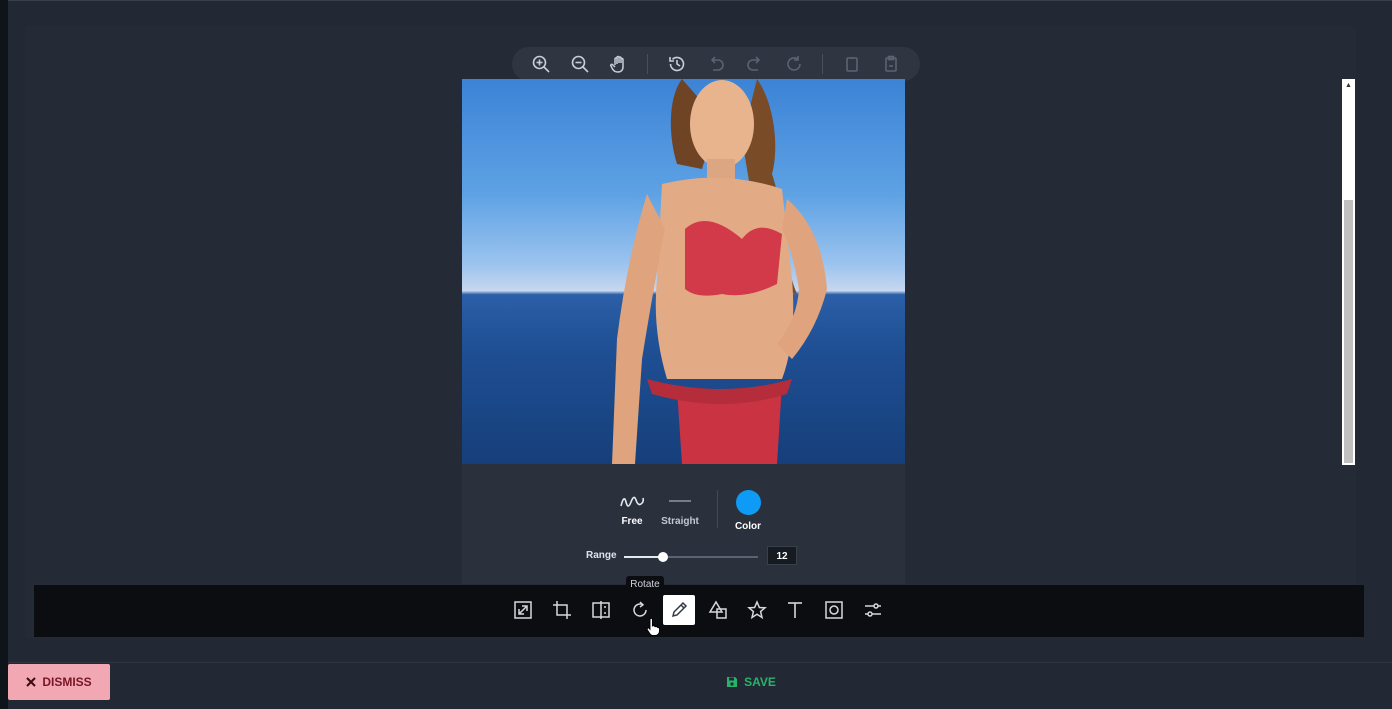 Image resolution: width=1392 pixels, height=709 pixels. I want to click on flip-icon, so click(601, 610).